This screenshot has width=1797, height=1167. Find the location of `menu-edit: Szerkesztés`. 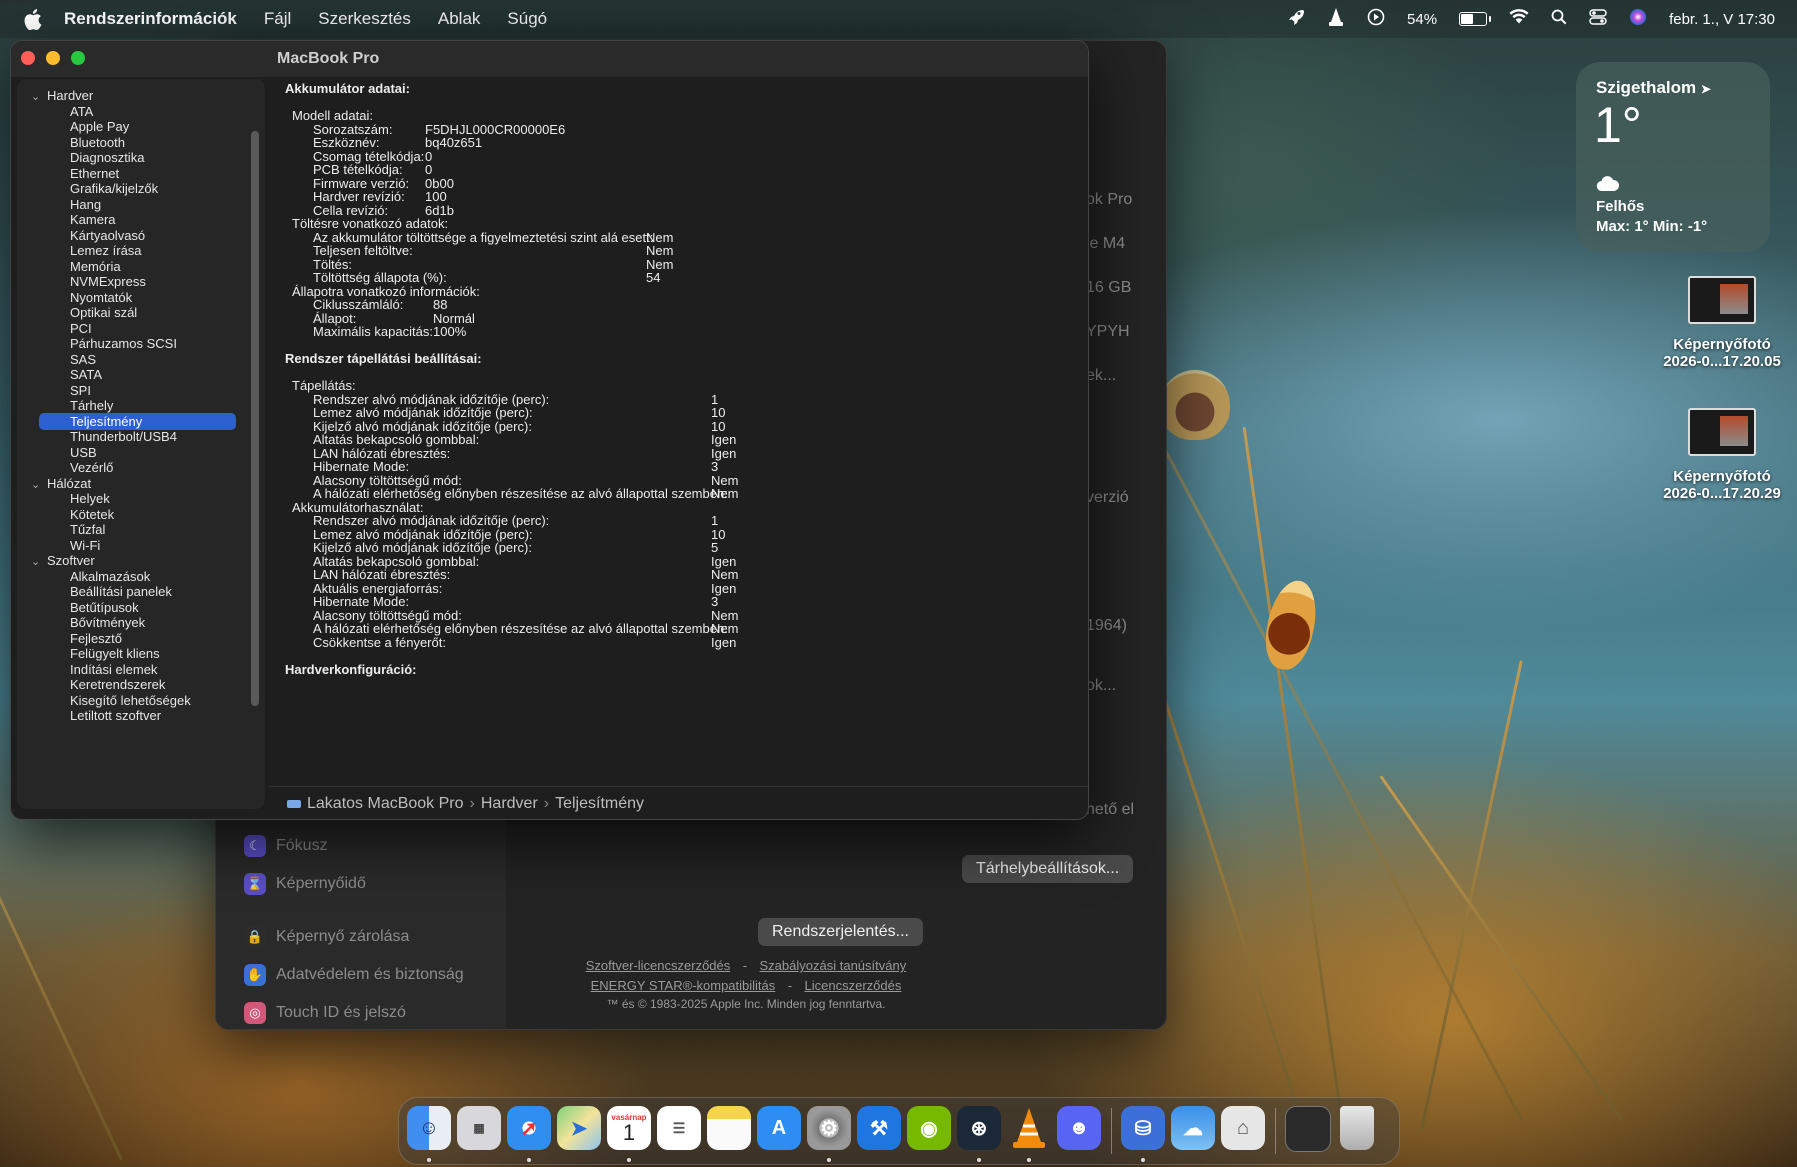

menu-edit: Szerkesztés is located at coordinates (364, 19).